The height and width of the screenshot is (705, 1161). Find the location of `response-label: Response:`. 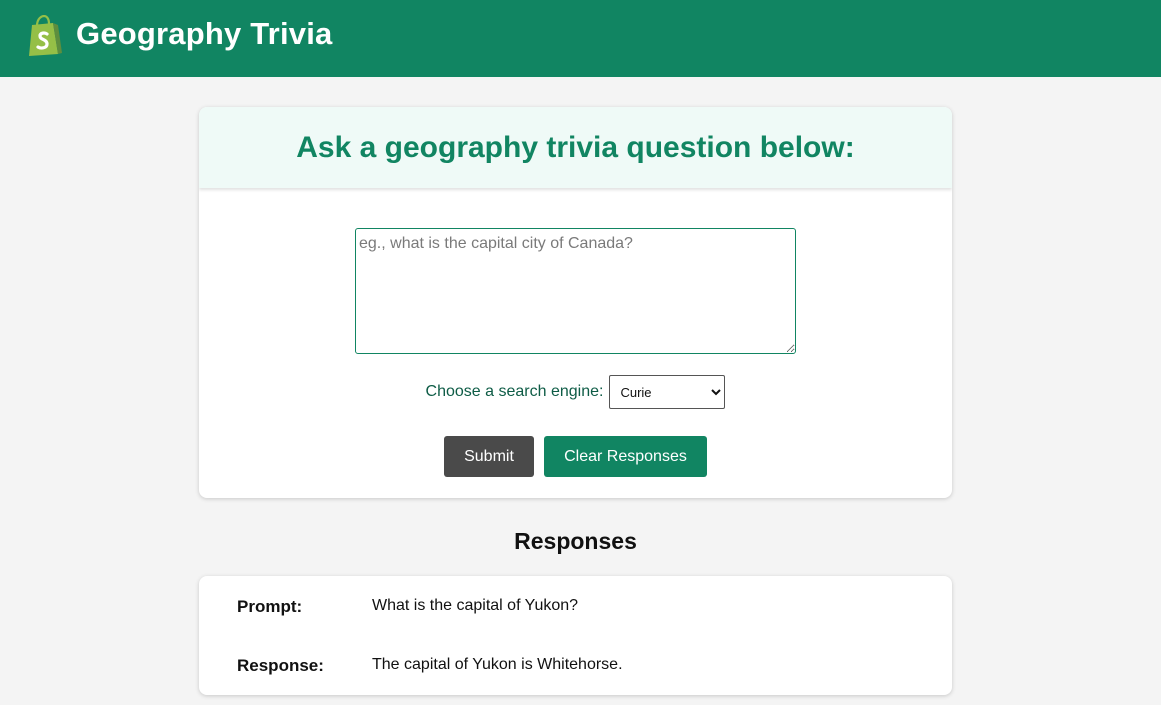

response-label: Response: is located at coordinates (280, 665).